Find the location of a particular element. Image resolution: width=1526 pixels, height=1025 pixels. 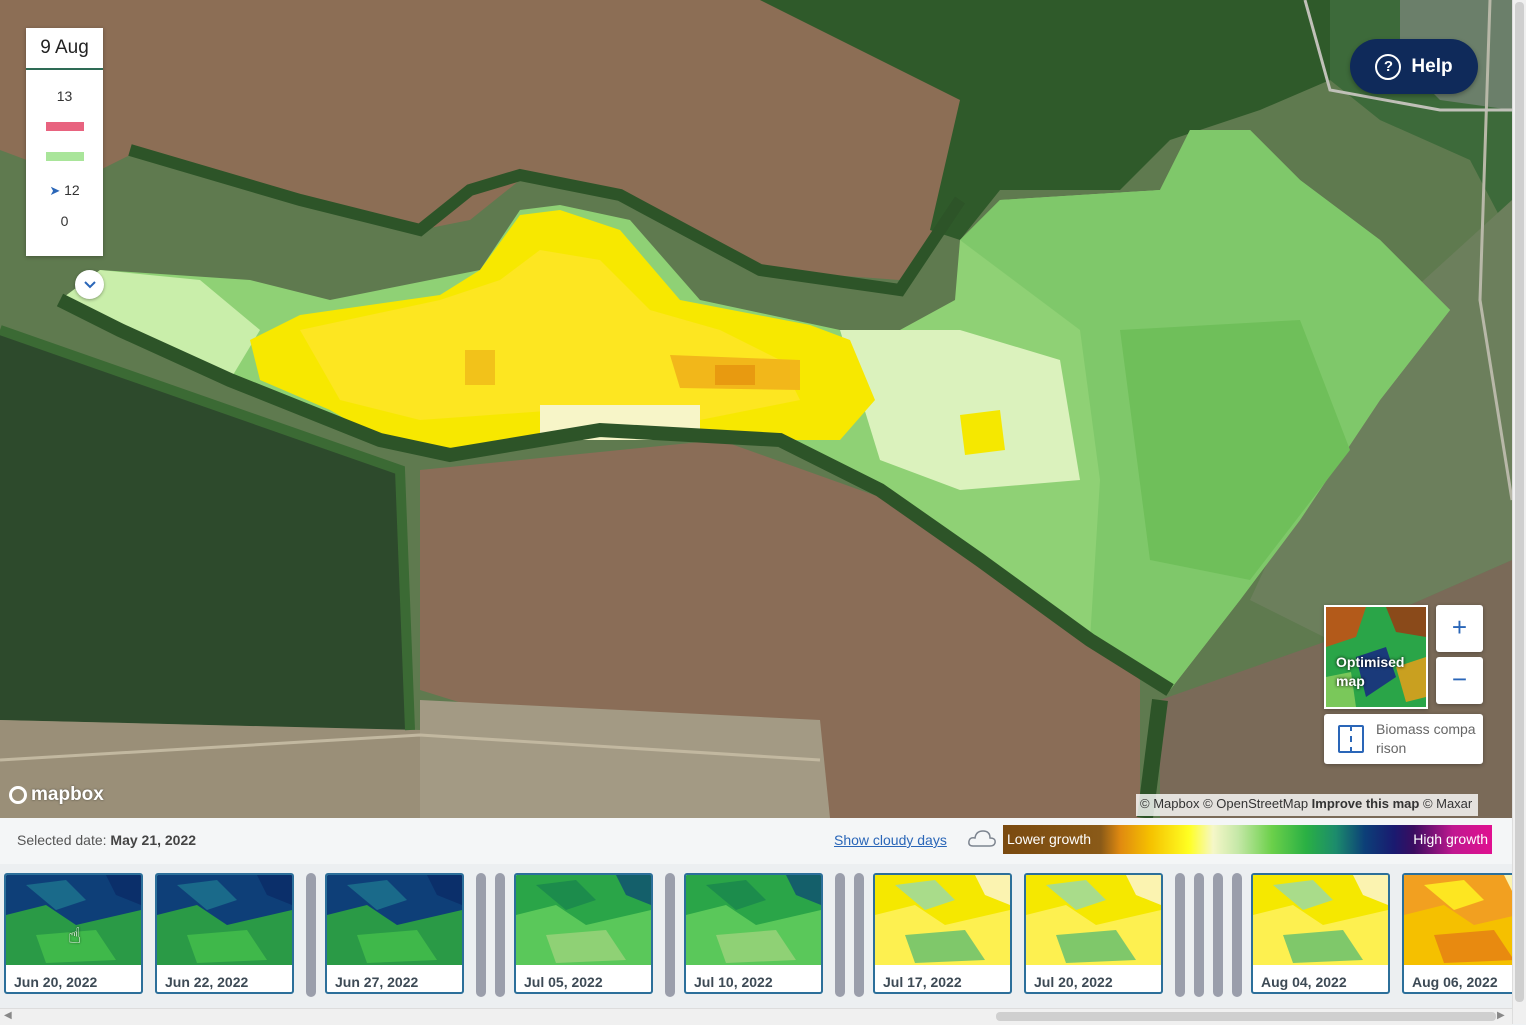

scroll-left-arrow-icon: ◀ is located at coordinates (8, 1015).